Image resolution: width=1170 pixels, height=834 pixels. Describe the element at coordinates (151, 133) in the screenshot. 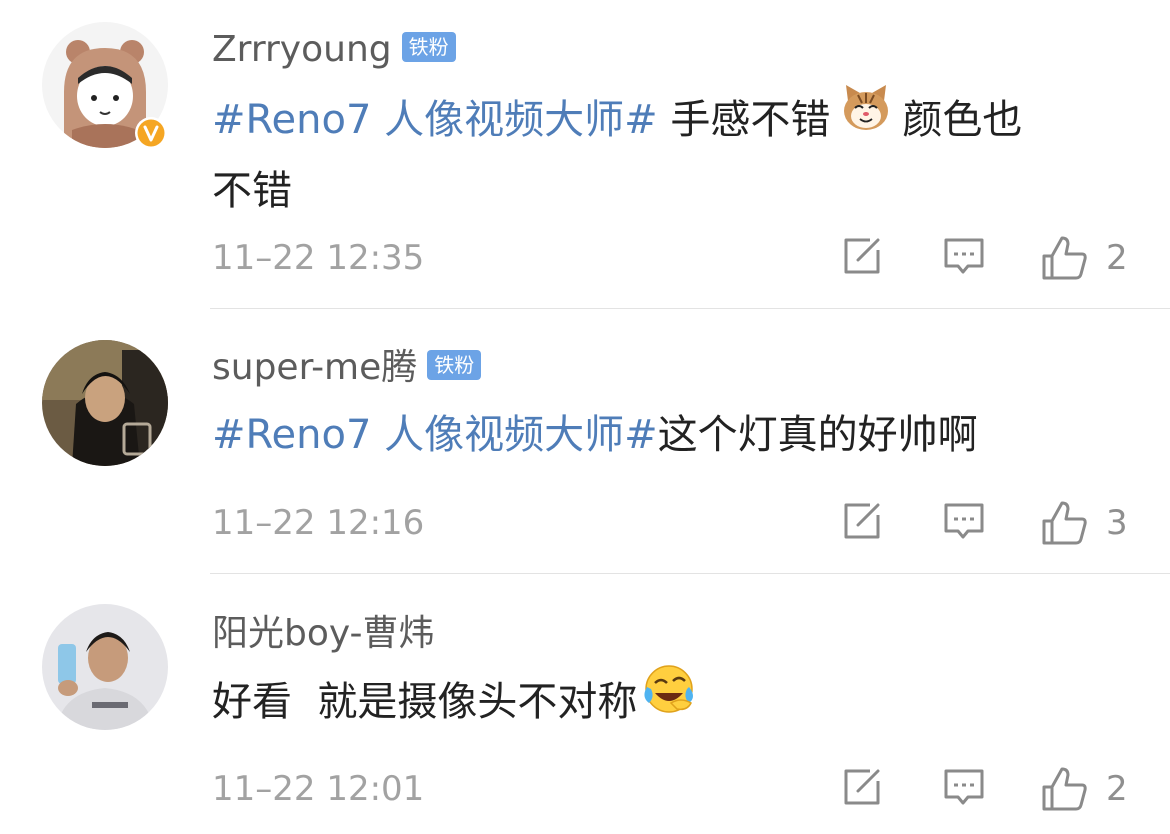

I see `verified-icon` at that location.